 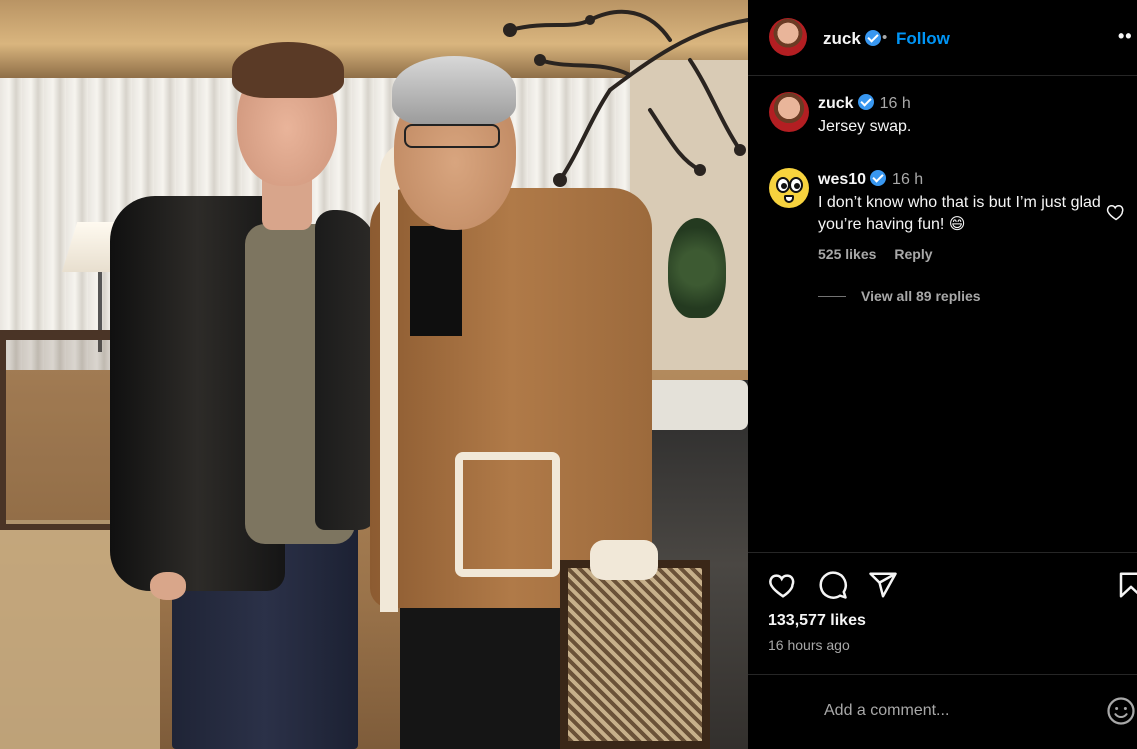 I want to click on caption-avatar, so click(x=789, y=112).